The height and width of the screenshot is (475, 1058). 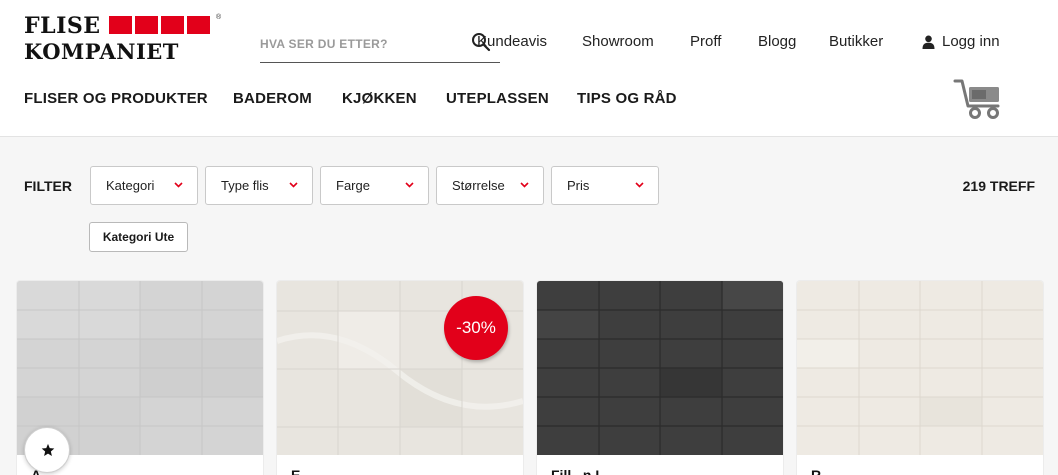 I want to click on search-bar, so click(x=380, y=46).